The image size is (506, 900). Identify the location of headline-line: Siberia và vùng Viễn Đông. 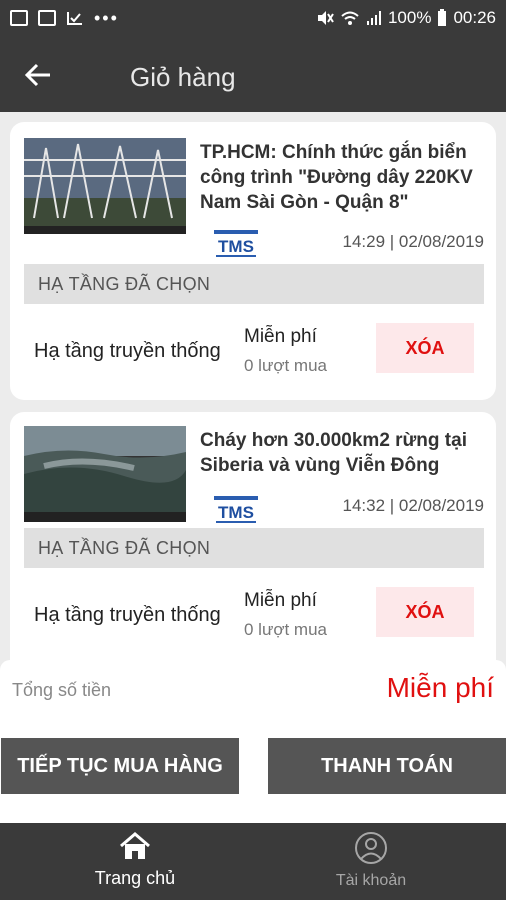
(320, 465).